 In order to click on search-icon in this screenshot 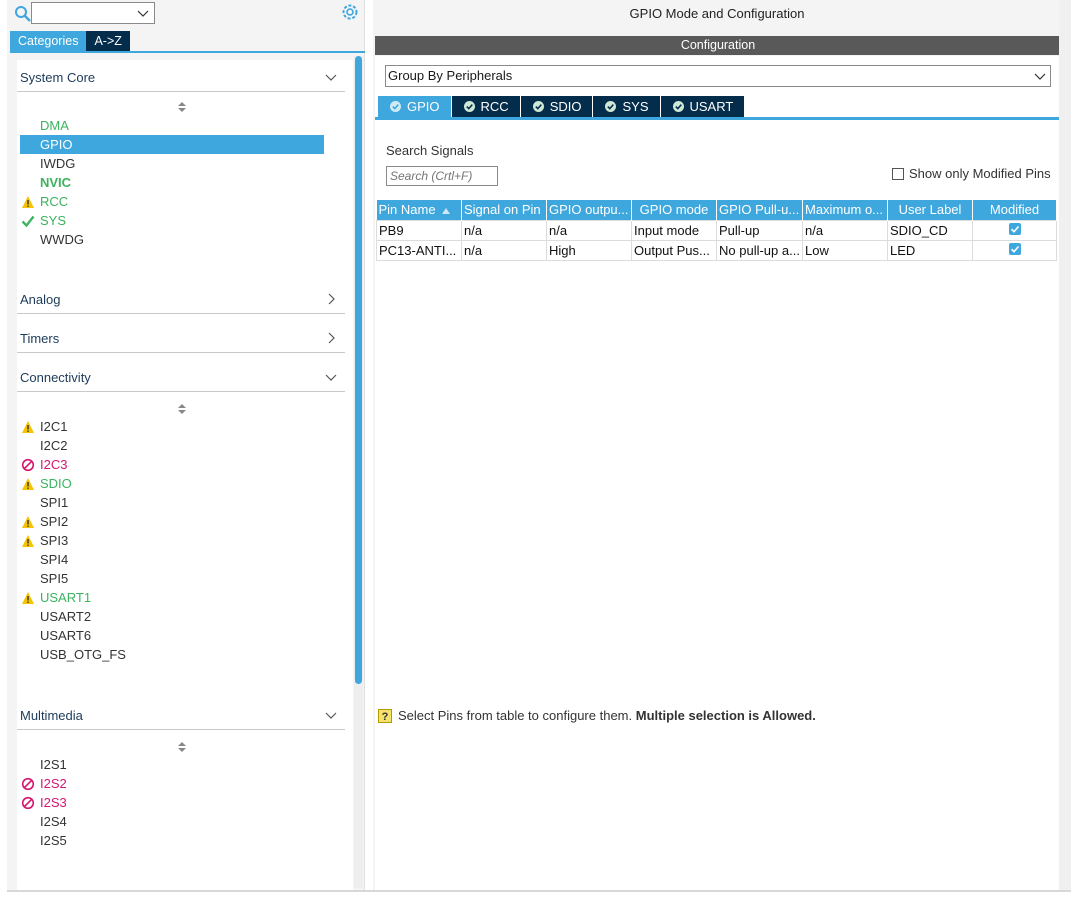, I will do `click(23, 14)`.